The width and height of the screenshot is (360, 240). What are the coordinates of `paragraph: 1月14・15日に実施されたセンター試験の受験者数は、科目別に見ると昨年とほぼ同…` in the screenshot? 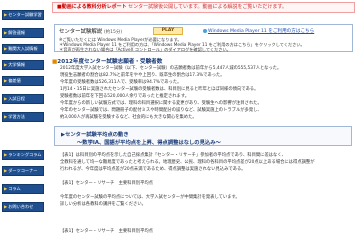 It's located at (159, 89).